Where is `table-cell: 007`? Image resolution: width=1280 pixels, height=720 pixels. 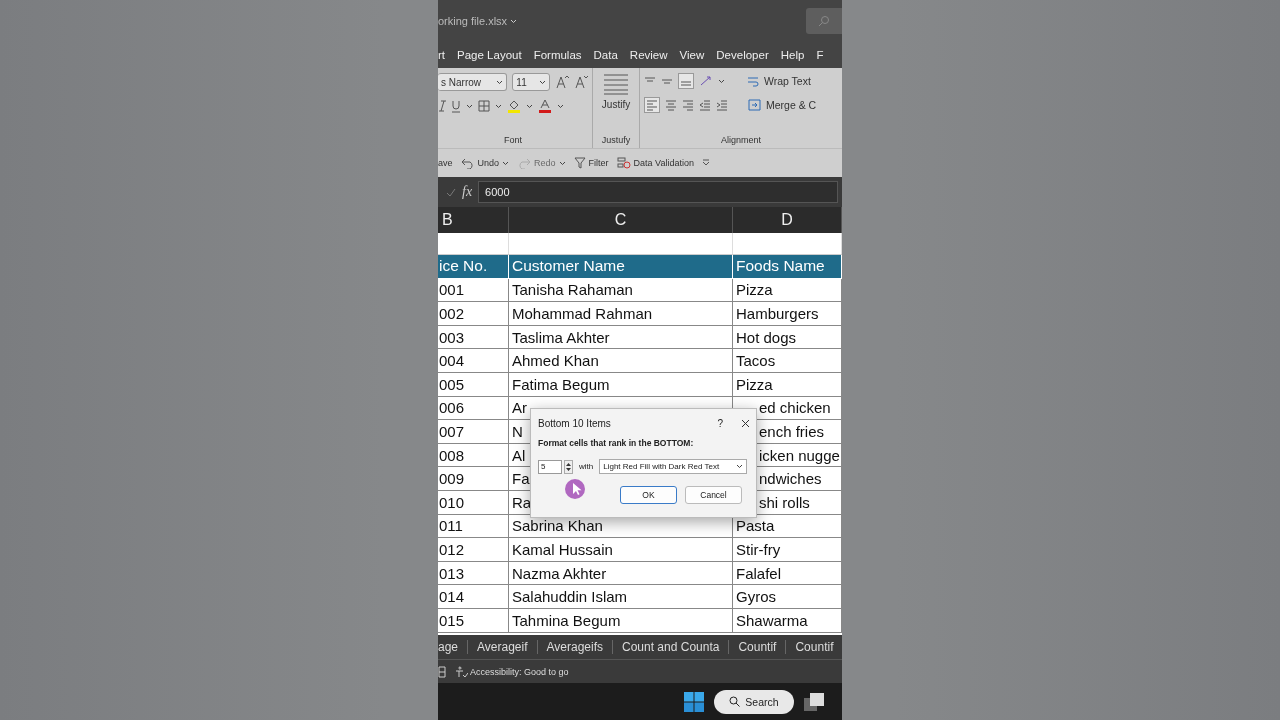
table-cell: 007 is located at coordinates (473, 431).